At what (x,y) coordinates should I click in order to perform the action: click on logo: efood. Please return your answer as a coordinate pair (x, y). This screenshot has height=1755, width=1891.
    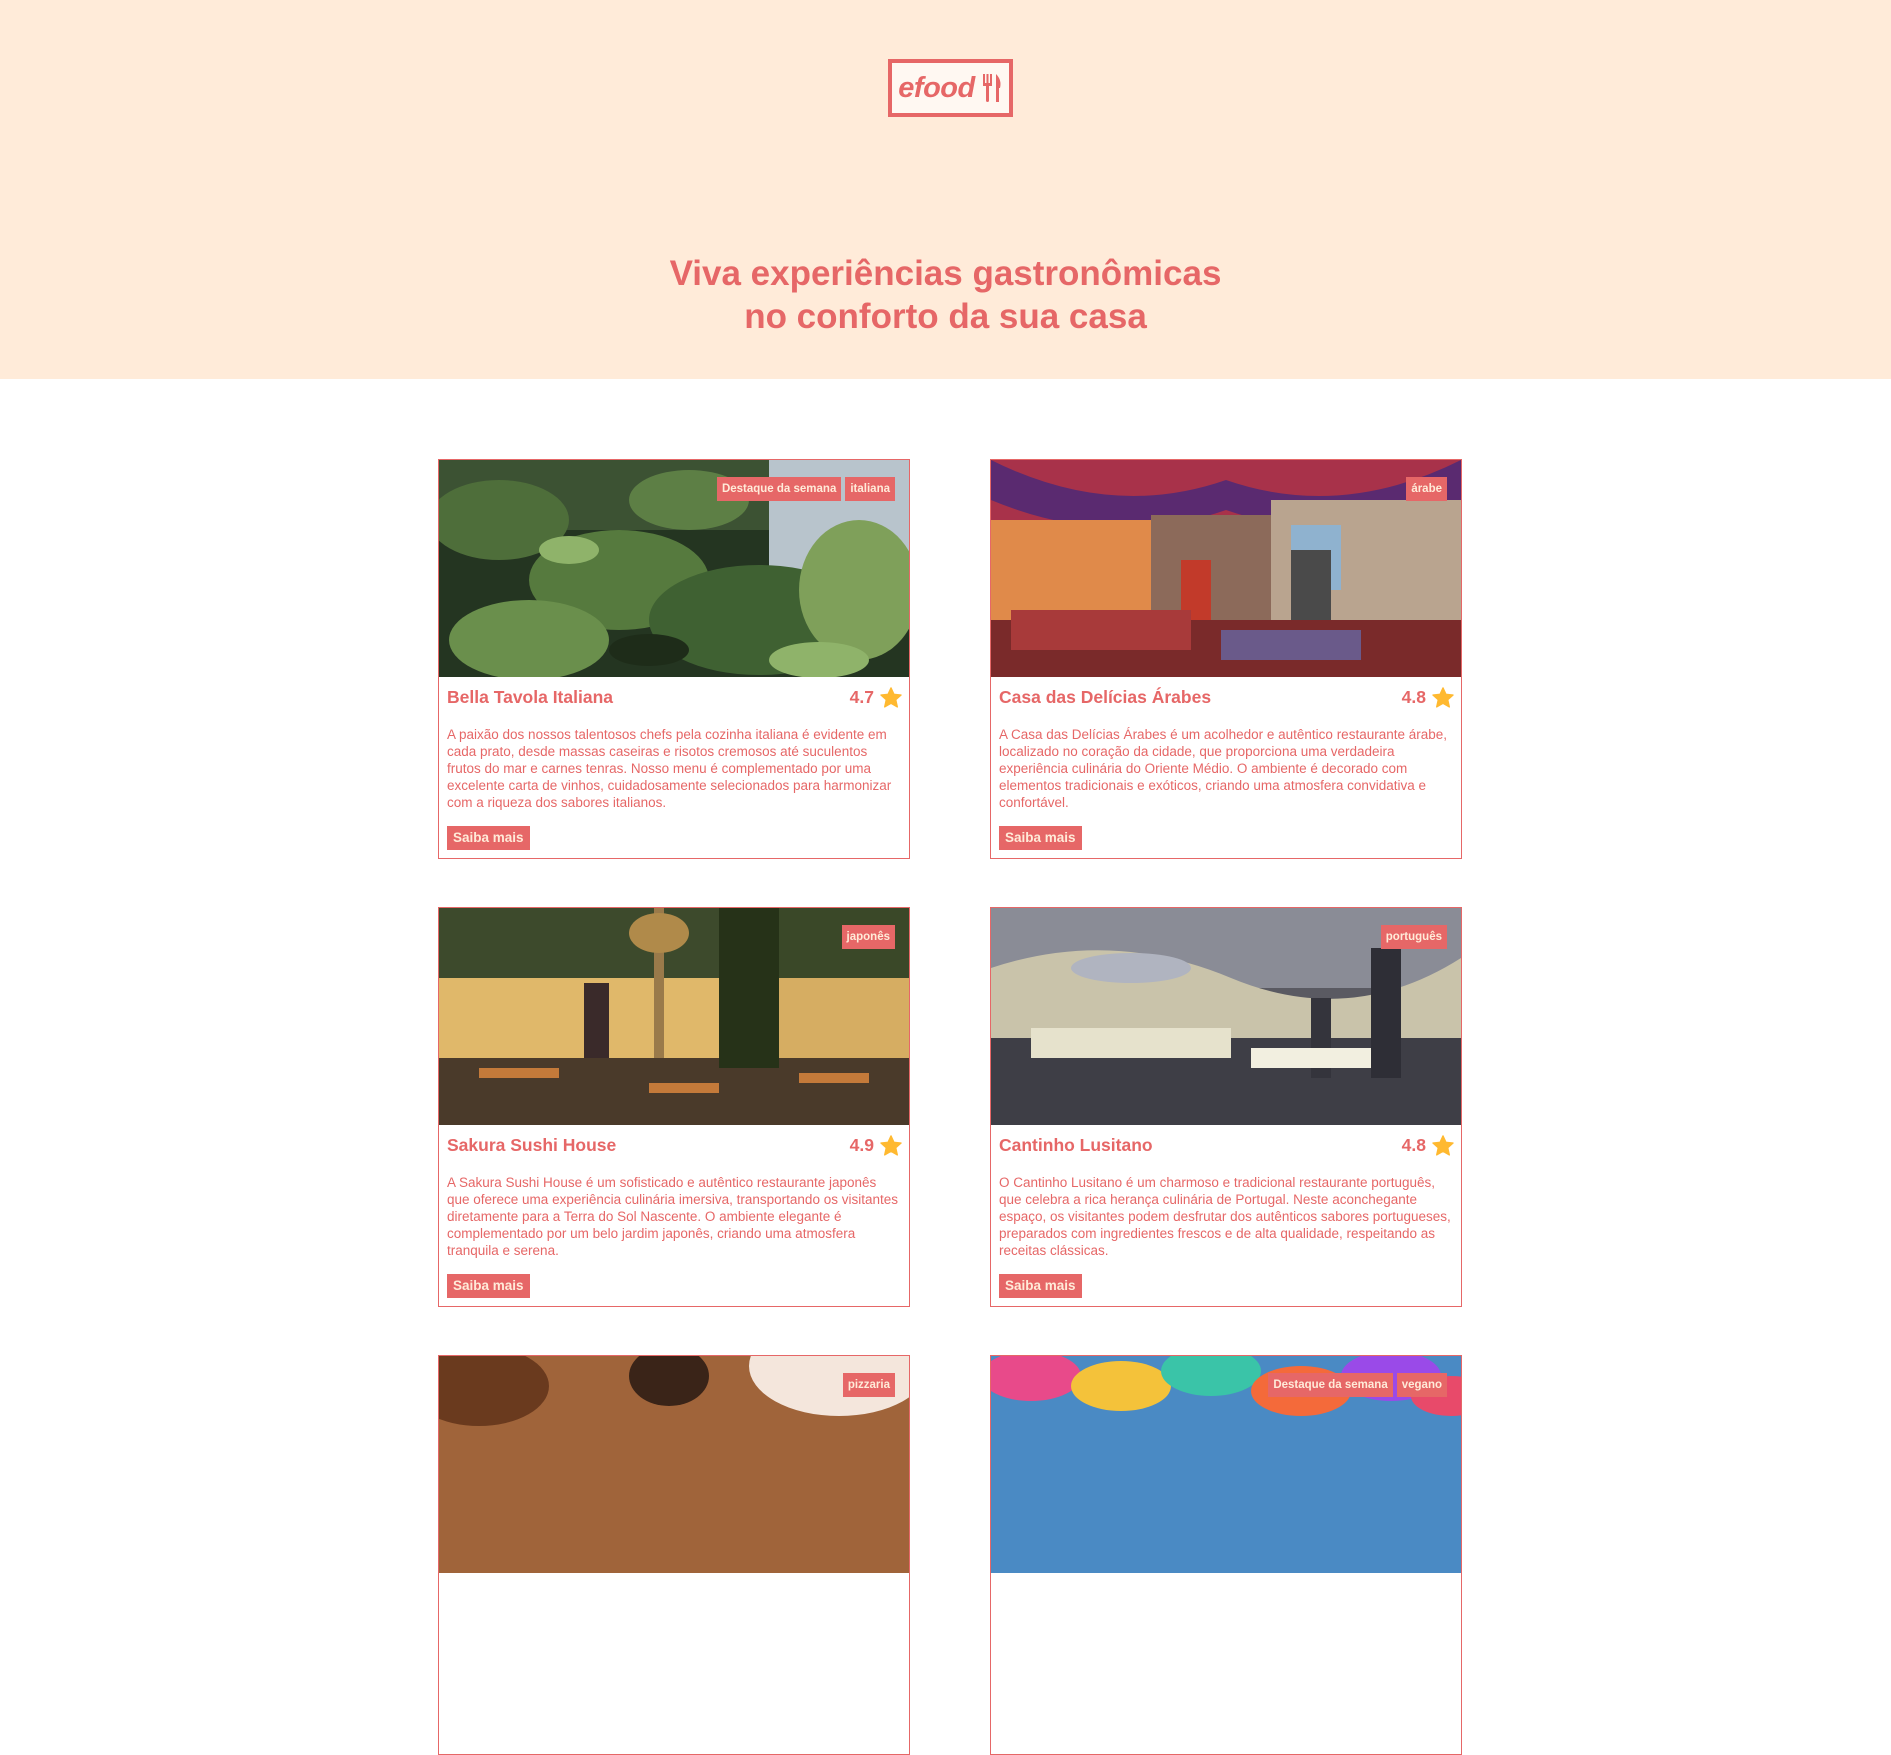
    Looking at the image, I should click on (950, 88).